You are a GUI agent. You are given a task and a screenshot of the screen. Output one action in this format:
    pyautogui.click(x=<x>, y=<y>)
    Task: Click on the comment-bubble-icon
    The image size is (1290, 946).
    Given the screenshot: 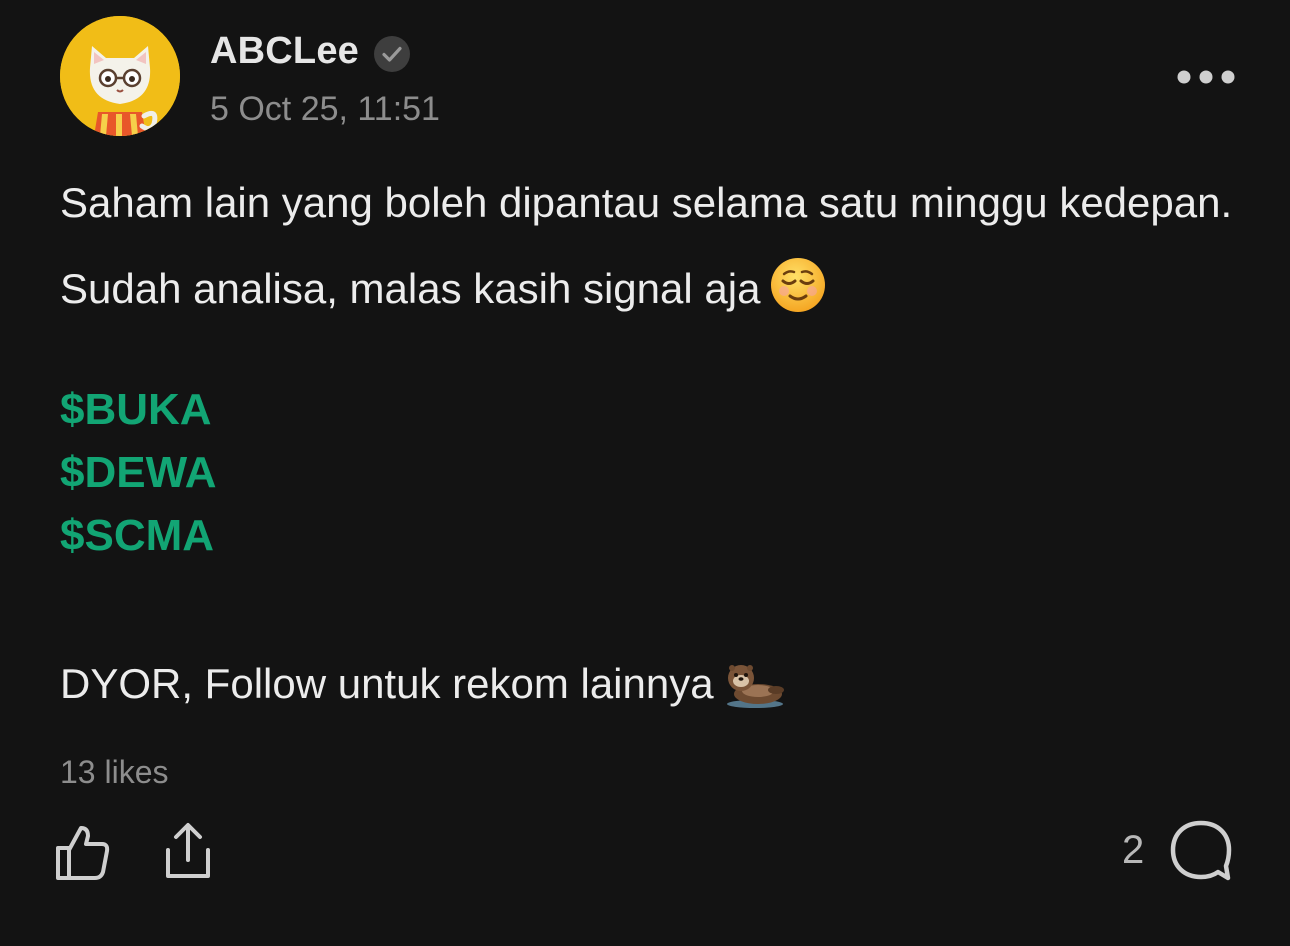 What is the action you would take?
    pyautogui.click(x=1201, y=851)
    